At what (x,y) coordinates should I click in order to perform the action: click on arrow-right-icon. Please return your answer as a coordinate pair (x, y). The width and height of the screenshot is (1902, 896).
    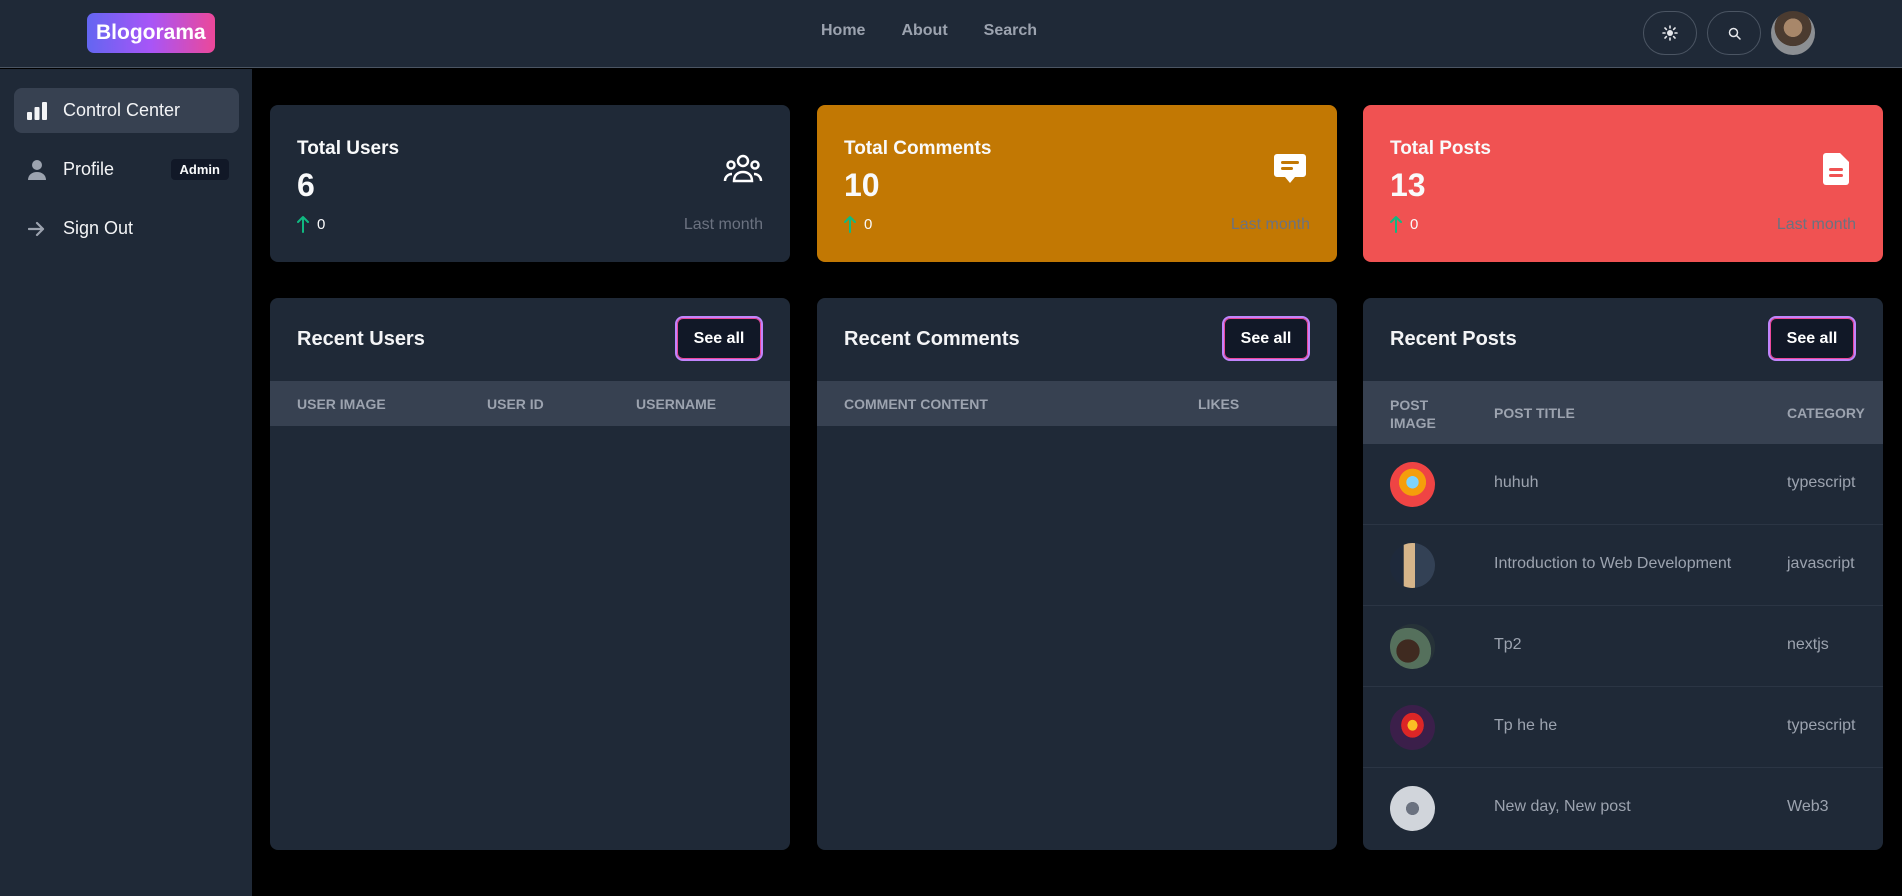
    Looking at the image, I should click on (37, 229).